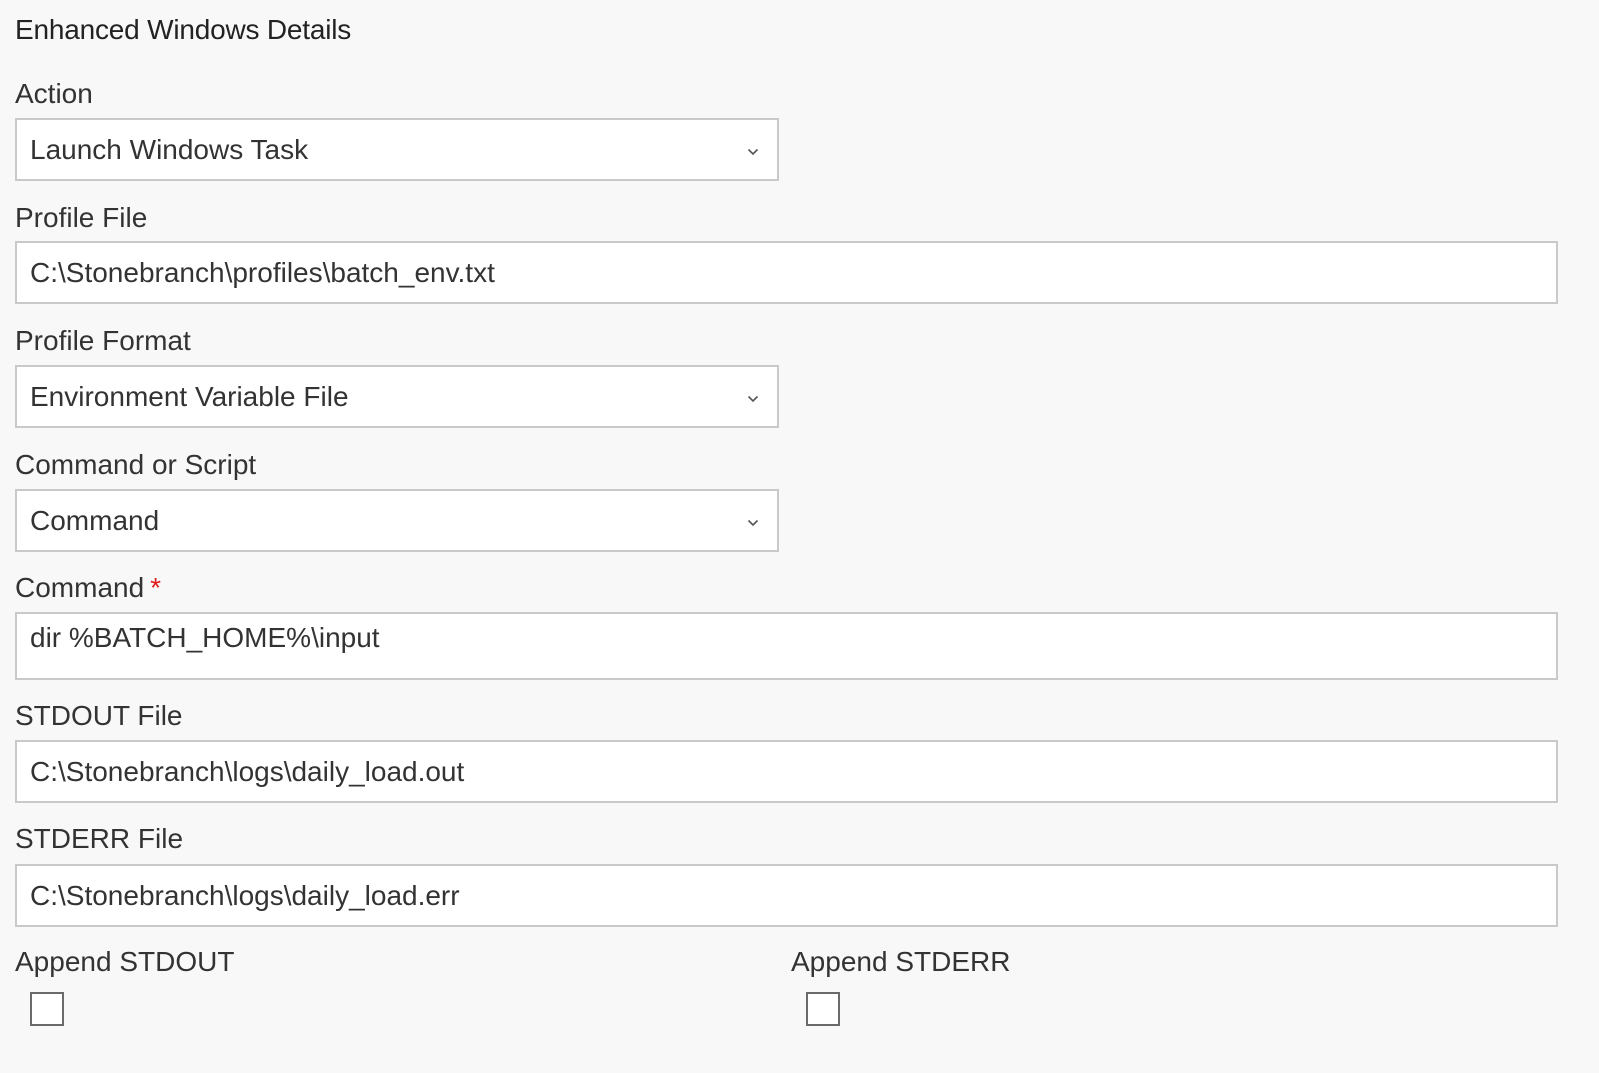 The width and height of the screenshot is (1599, 1073). Describe the element at coordinates (95, 520) in the screenshot. I see `command-or-script-select-value: Command` at that location.